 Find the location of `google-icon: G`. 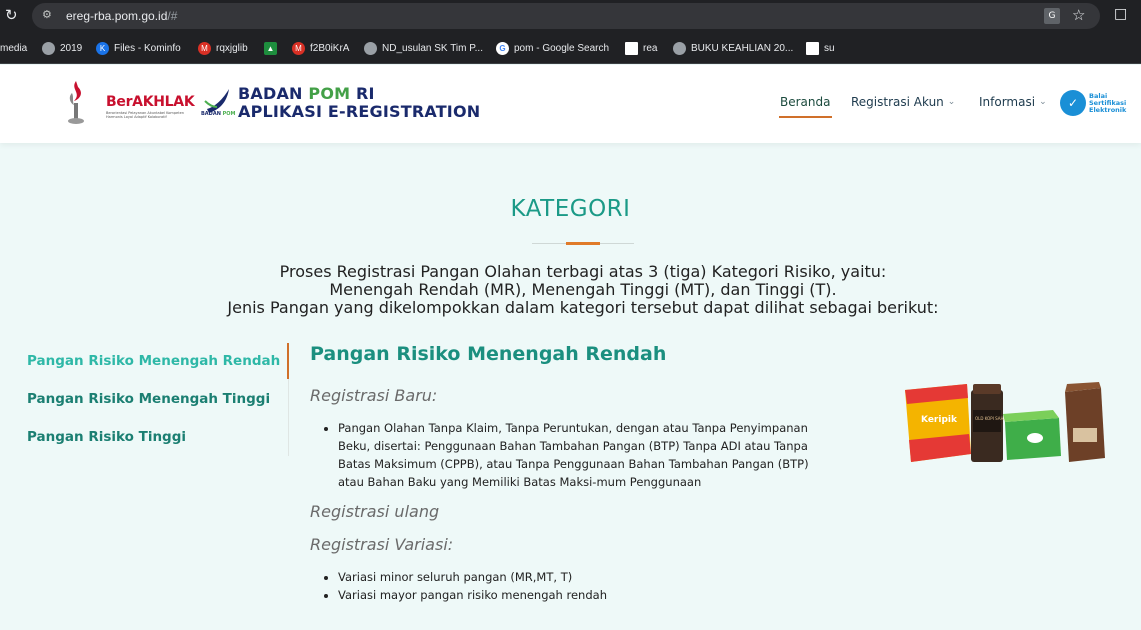

google-icon: G is located at coordinates (502, 48).